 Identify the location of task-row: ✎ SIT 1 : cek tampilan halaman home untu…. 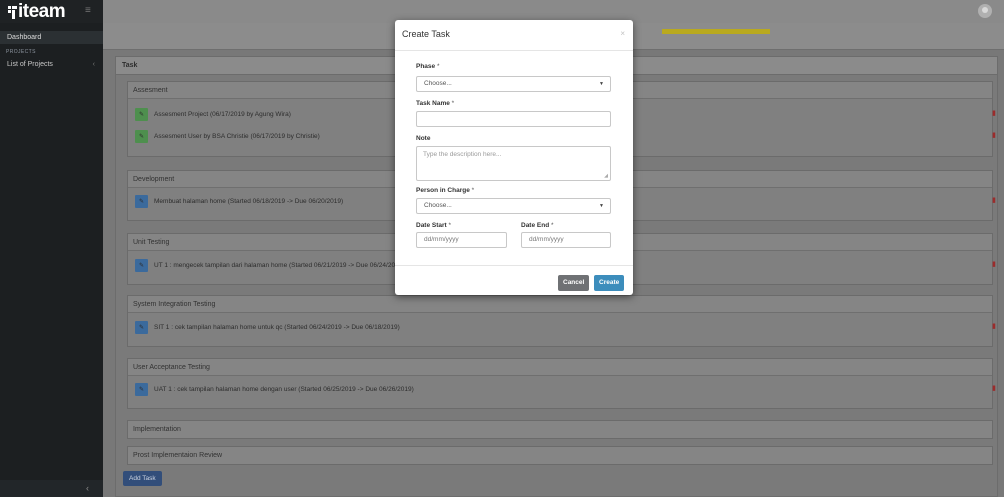
(267, 327).